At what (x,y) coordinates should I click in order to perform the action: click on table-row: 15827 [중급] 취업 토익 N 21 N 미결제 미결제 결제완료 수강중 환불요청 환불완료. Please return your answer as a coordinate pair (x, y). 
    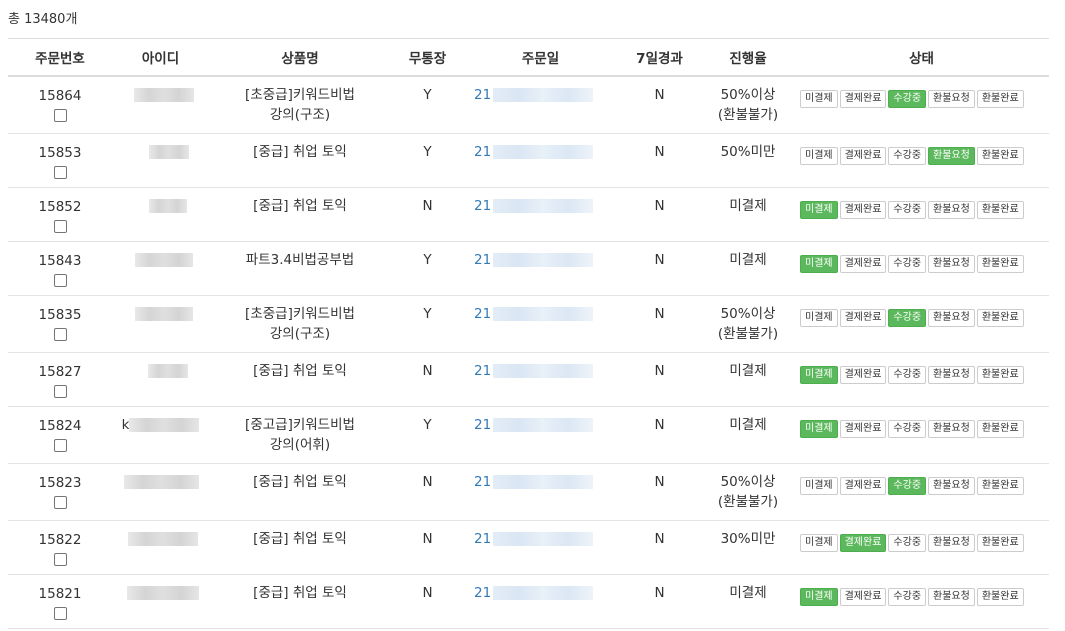
    Looking at the image, I should click on (528, 379).